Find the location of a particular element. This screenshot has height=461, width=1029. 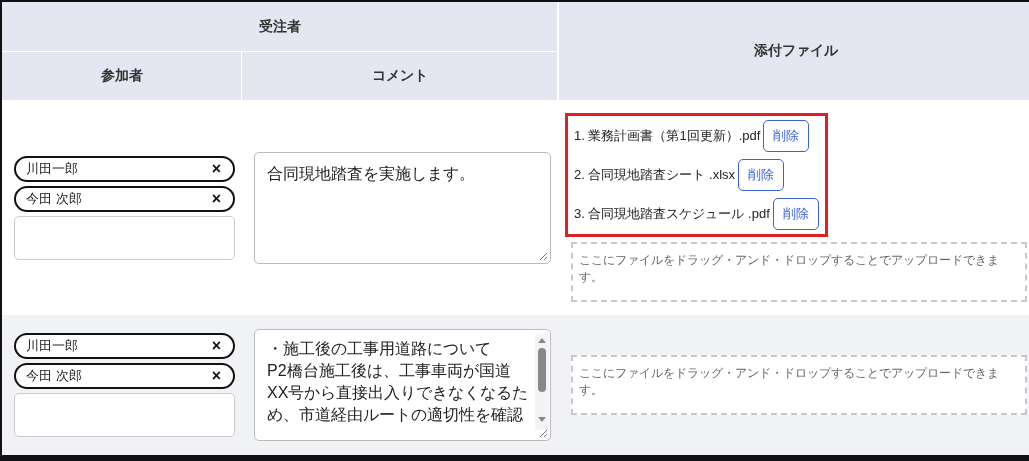

comment-textarea: ・施工後の工事用道路について P2橋台施工後は、工事車両が国道XX号から直接出入りできなくなるため、市道経由ルートの適切性を確認 is located at coordinates (402, 385).